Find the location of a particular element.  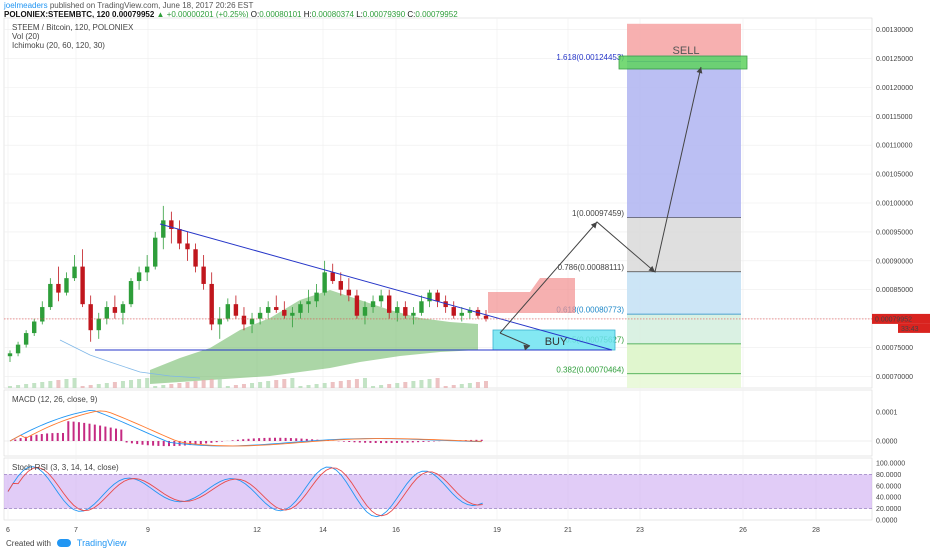

buy-label: BUY is located at coordinates (556, 342).